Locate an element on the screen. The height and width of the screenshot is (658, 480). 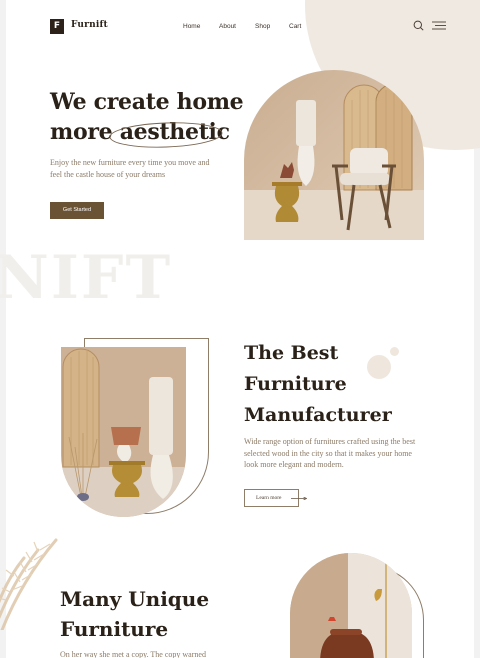
lamp-decor-image is located at coordinates (123, 432).